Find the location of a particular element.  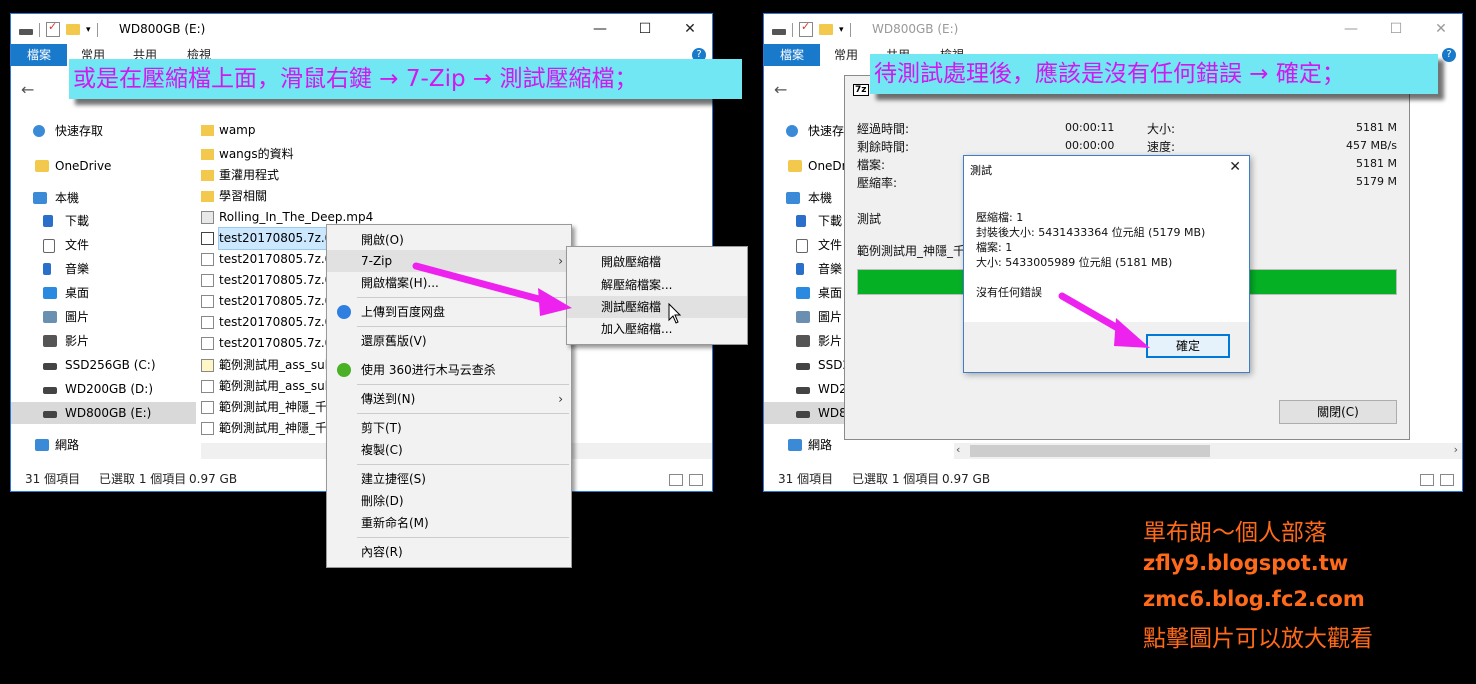

nav-item-documents: 文件 is located at coordinates (103, 245).